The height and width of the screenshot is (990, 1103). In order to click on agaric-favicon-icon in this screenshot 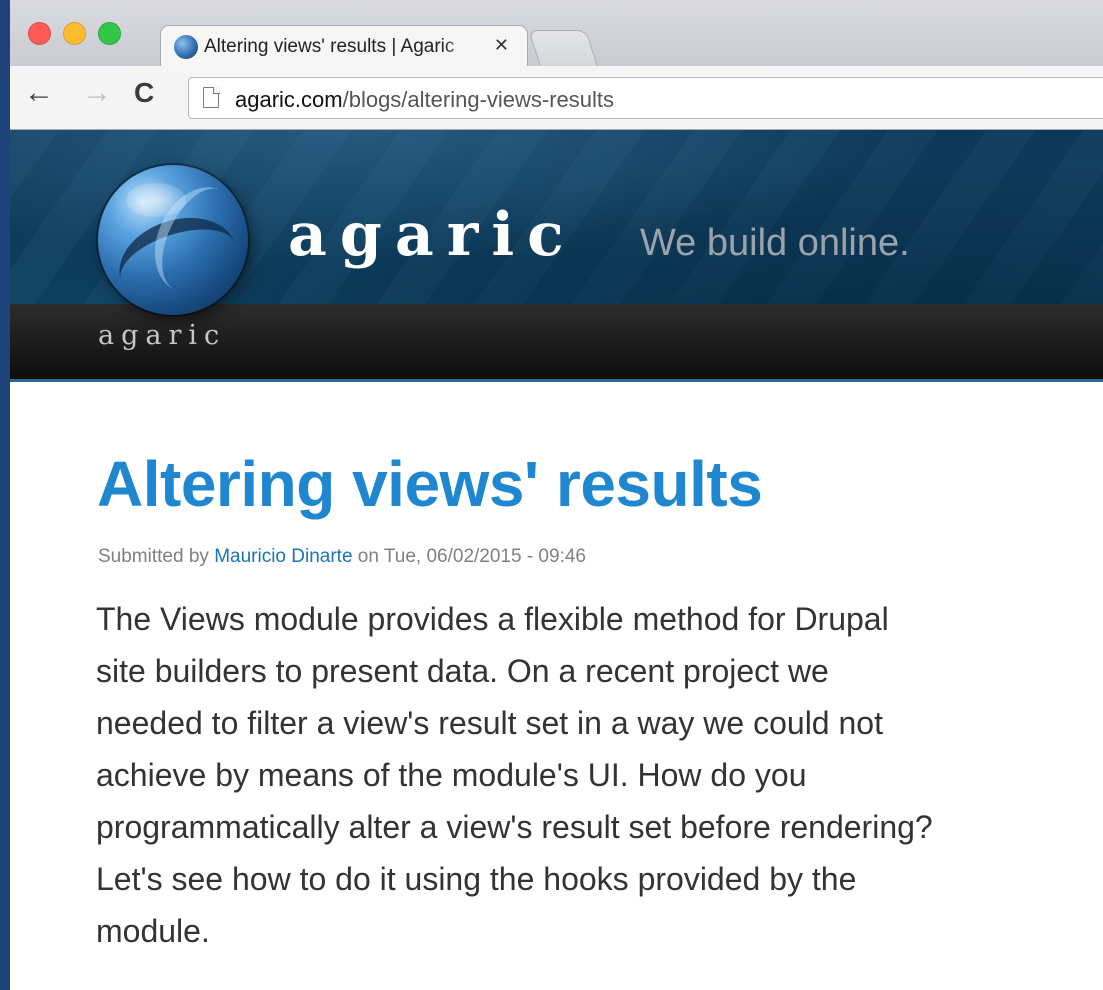, I will do `click(186, 47)`.